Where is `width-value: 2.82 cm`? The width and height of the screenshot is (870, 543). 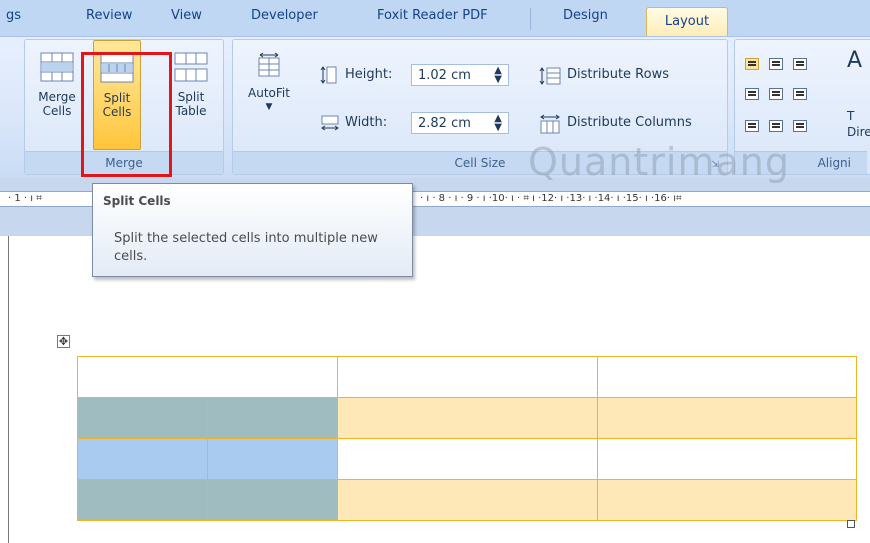
width-value: 2.82 cm is located at coordinates (444, 123).